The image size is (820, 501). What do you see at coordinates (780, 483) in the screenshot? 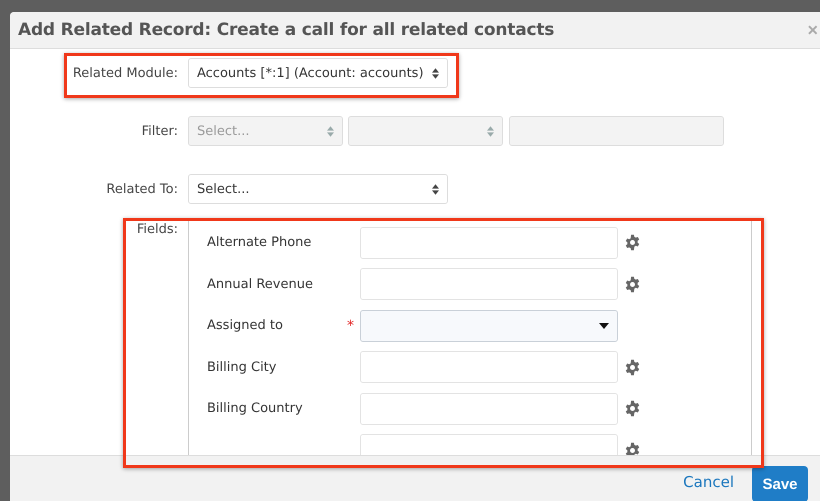
I see `save-button: Save` at bounding box center [780, 483].